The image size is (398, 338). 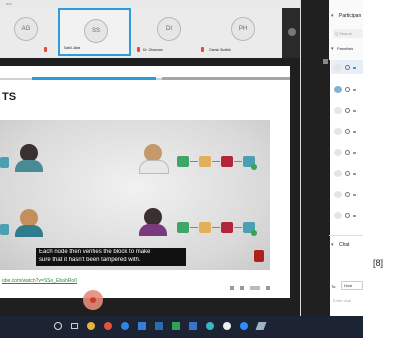 I want to click on participants-title: Participan, so click(x=350, y=16).